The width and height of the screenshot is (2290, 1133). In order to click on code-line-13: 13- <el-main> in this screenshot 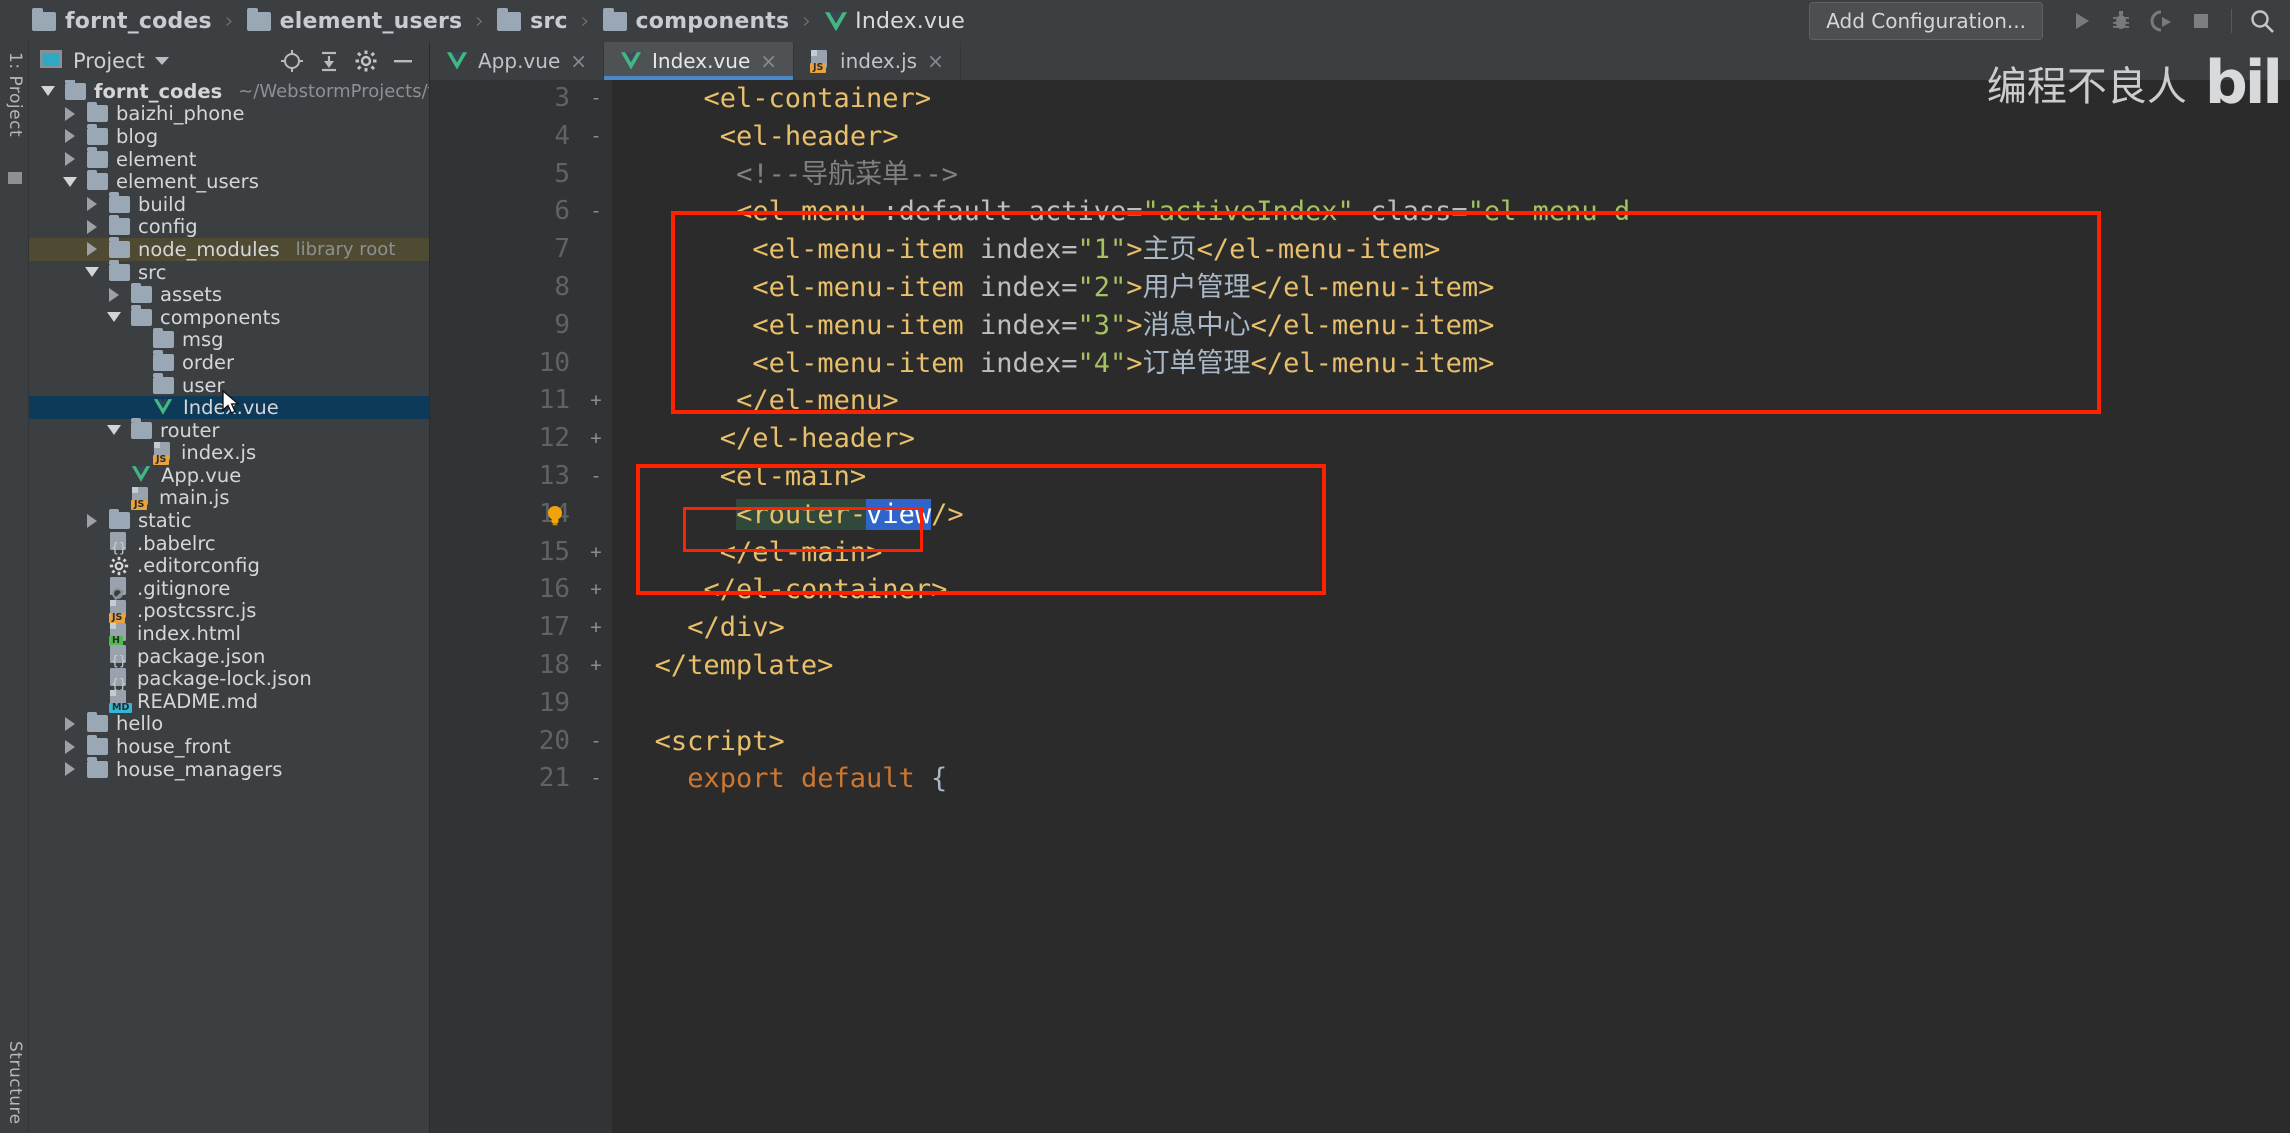, I will do `click(1360, 477)`.